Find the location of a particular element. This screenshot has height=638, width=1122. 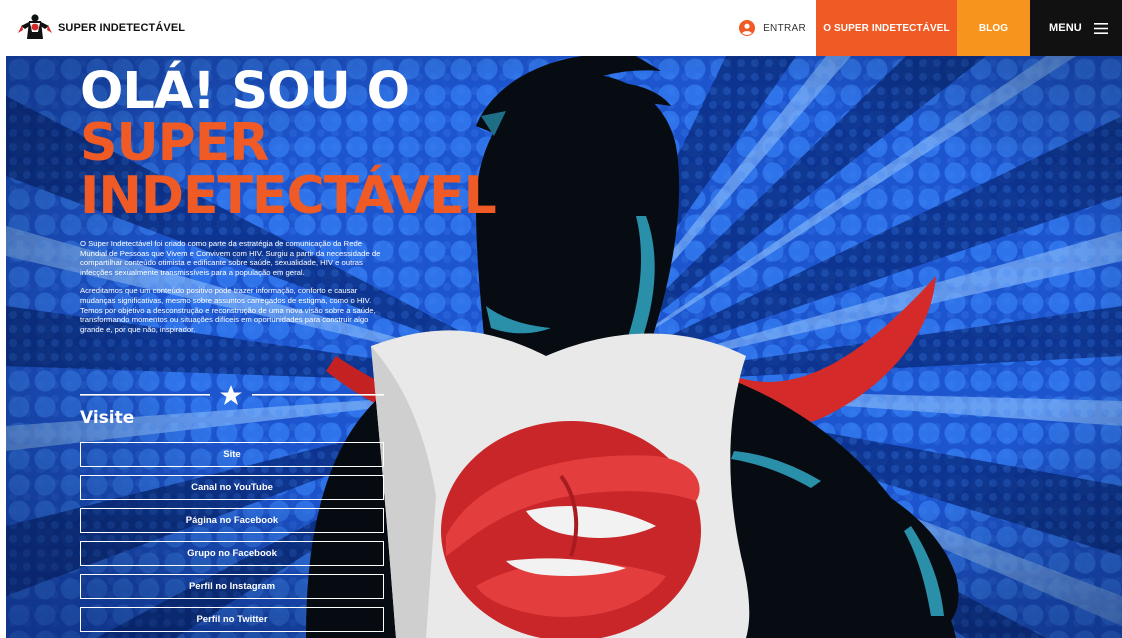

nav-item-blog: BLOG is located at coordinates (993, 28).